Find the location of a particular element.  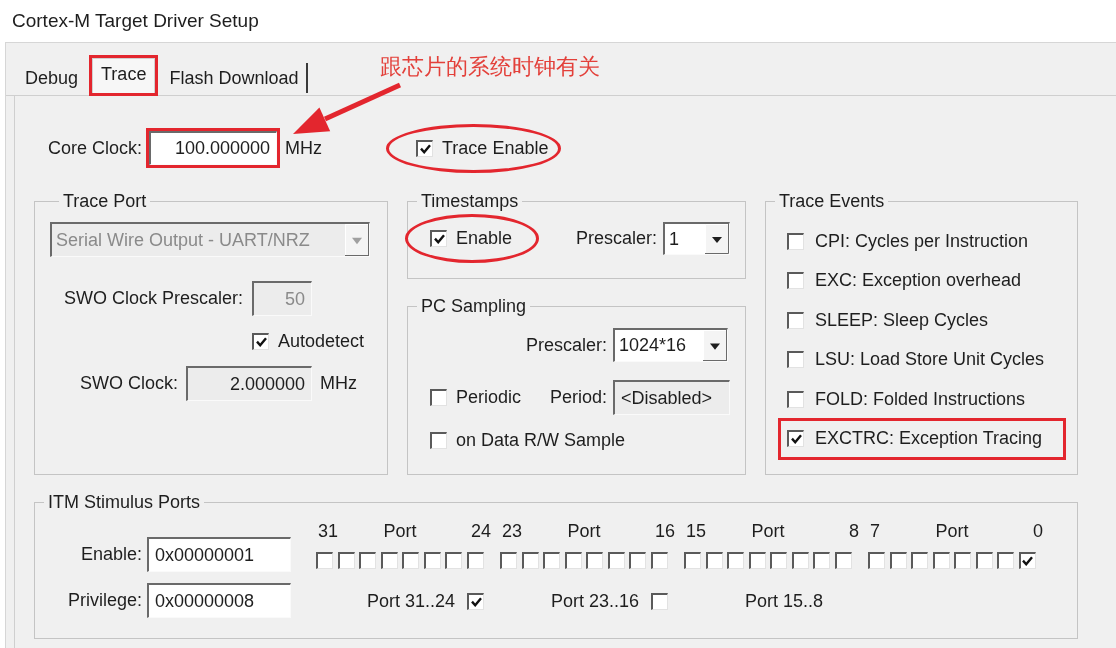

text-field: <Disabled> is located at coordinates (671, 397).